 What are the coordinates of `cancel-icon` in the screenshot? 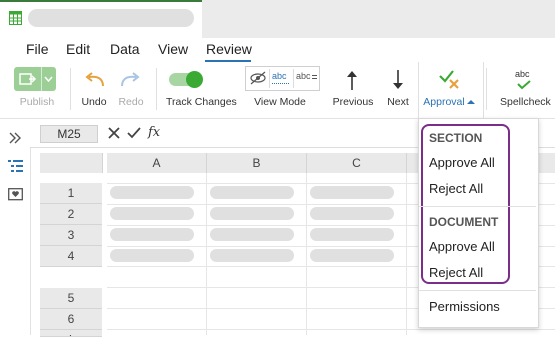 It's located at (114, 133).